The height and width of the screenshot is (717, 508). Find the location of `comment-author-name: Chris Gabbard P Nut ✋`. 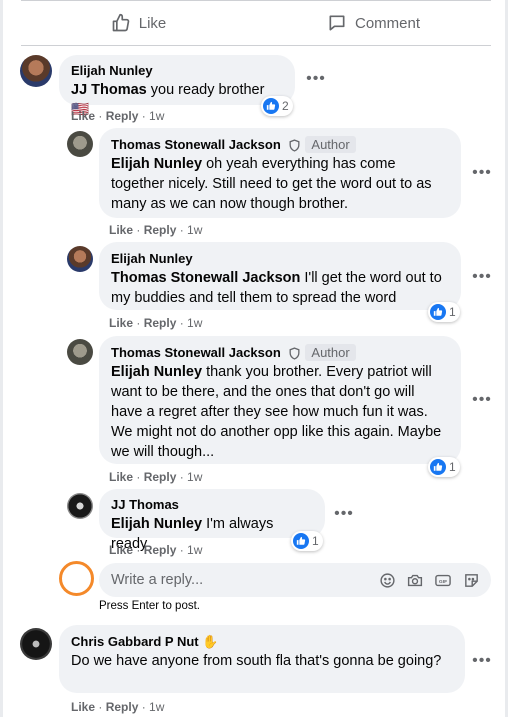

comment-author-name: Chris Gabbard P Nut ✋ is located at coordinates (262, 642).